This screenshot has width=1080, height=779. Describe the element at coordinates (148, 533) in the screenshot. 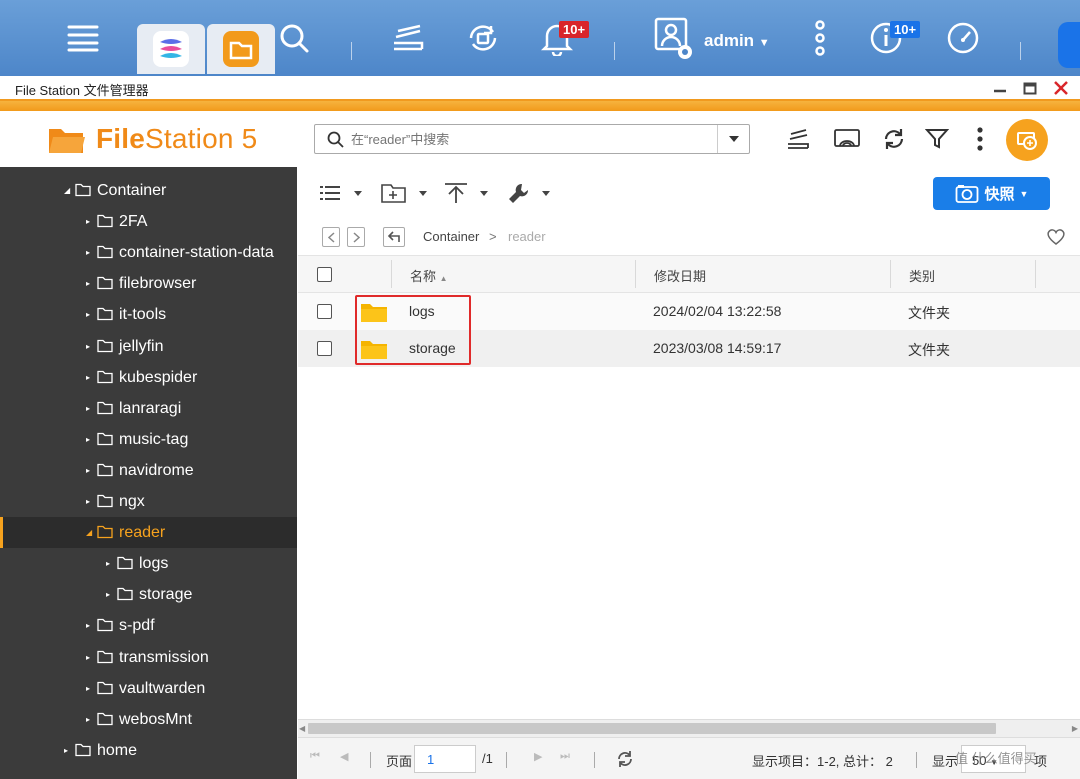

I see `sidebar-tree-item: ◢ reader` at that location.